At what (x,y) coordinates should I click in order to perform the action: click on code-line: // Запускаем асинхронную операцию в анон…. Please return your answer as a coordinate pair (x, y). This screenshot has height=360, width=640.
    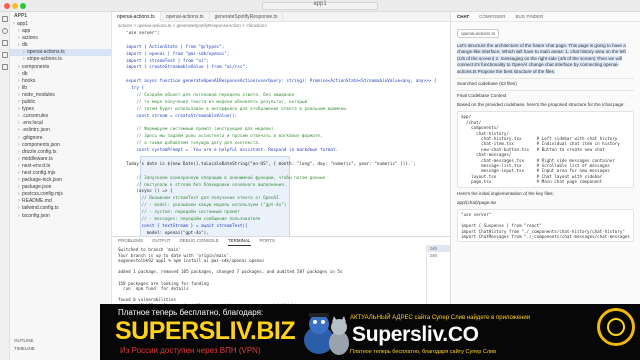
    Looking at the image, I should click on (226, 178).